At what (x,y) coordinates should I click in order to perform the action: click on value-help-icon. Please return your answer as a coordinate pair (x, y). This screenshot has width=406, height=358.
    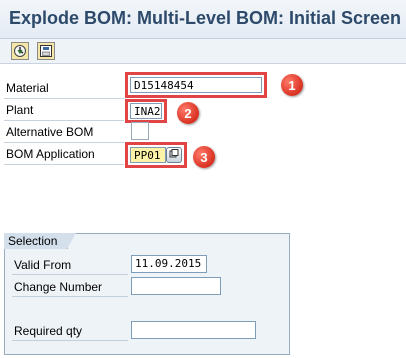
    Looking at the image, I should click on (174, 155).